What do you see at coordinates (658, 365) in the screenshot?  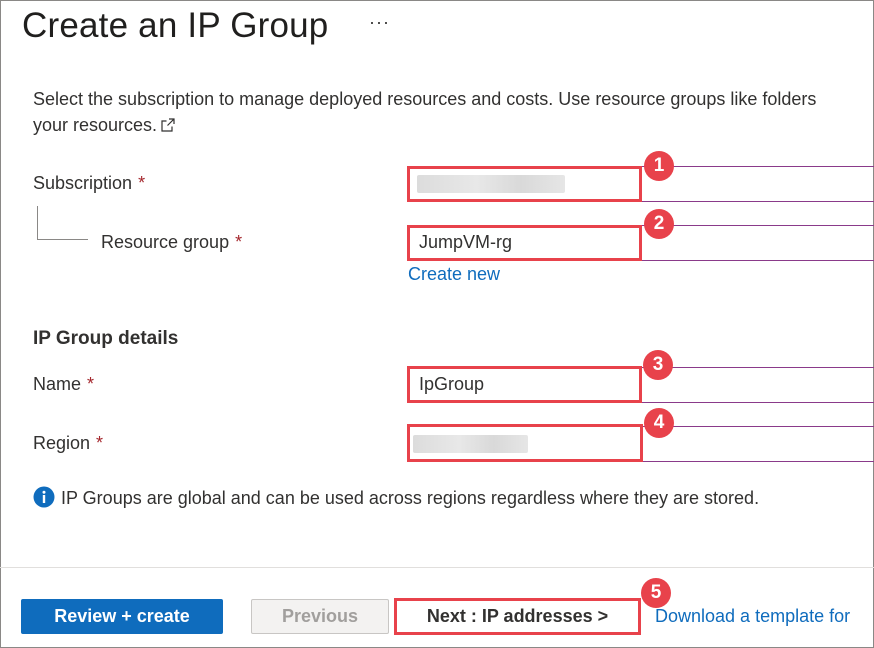 I see `annotation-badge-3: 3` at bounding box center [658, 365].